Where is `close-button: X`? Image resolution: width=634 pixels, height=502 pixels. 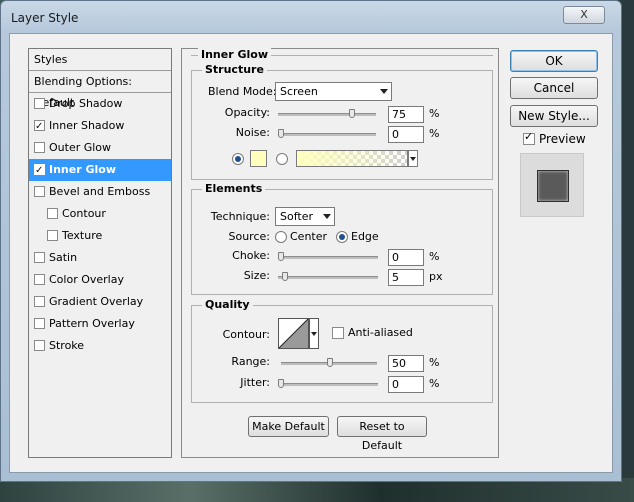 close-button: X is located at coordinates (584, 15).